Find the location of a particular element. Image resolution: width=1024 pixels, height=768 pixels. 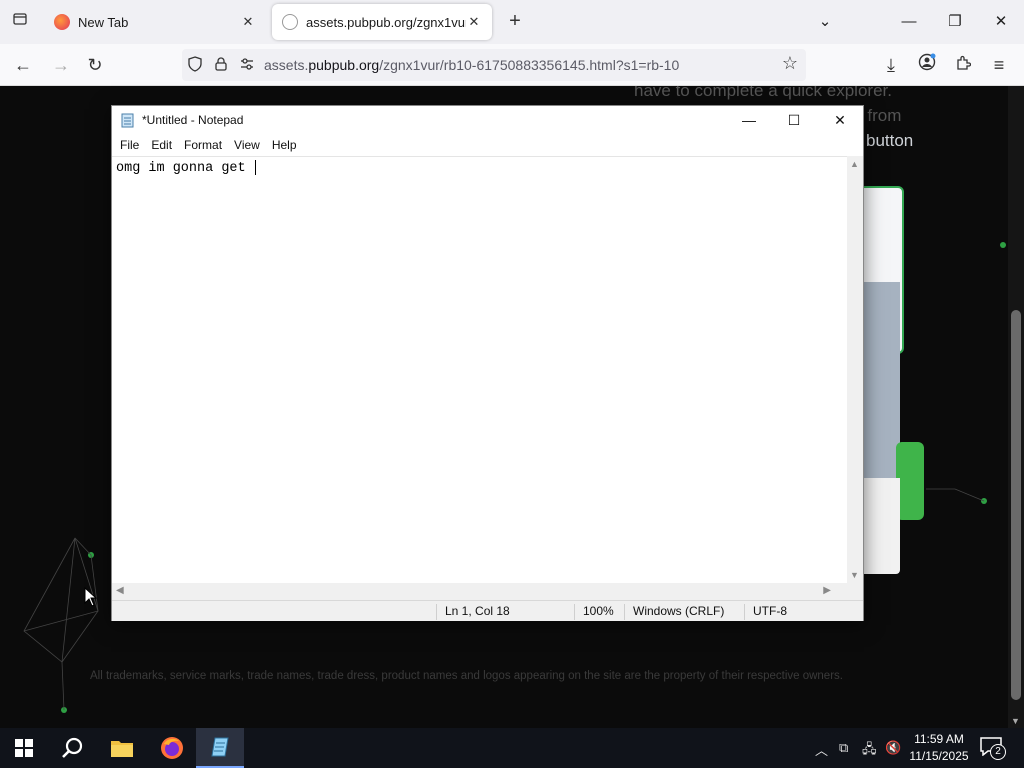

shield-icon is located at coordinates (195, 65).